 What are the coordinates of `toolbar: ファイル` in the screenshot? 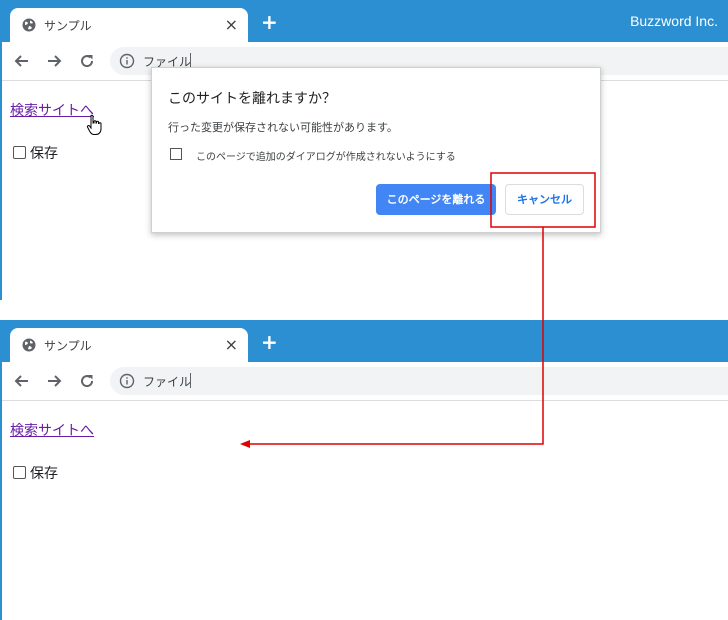 It's located at (364, 381).